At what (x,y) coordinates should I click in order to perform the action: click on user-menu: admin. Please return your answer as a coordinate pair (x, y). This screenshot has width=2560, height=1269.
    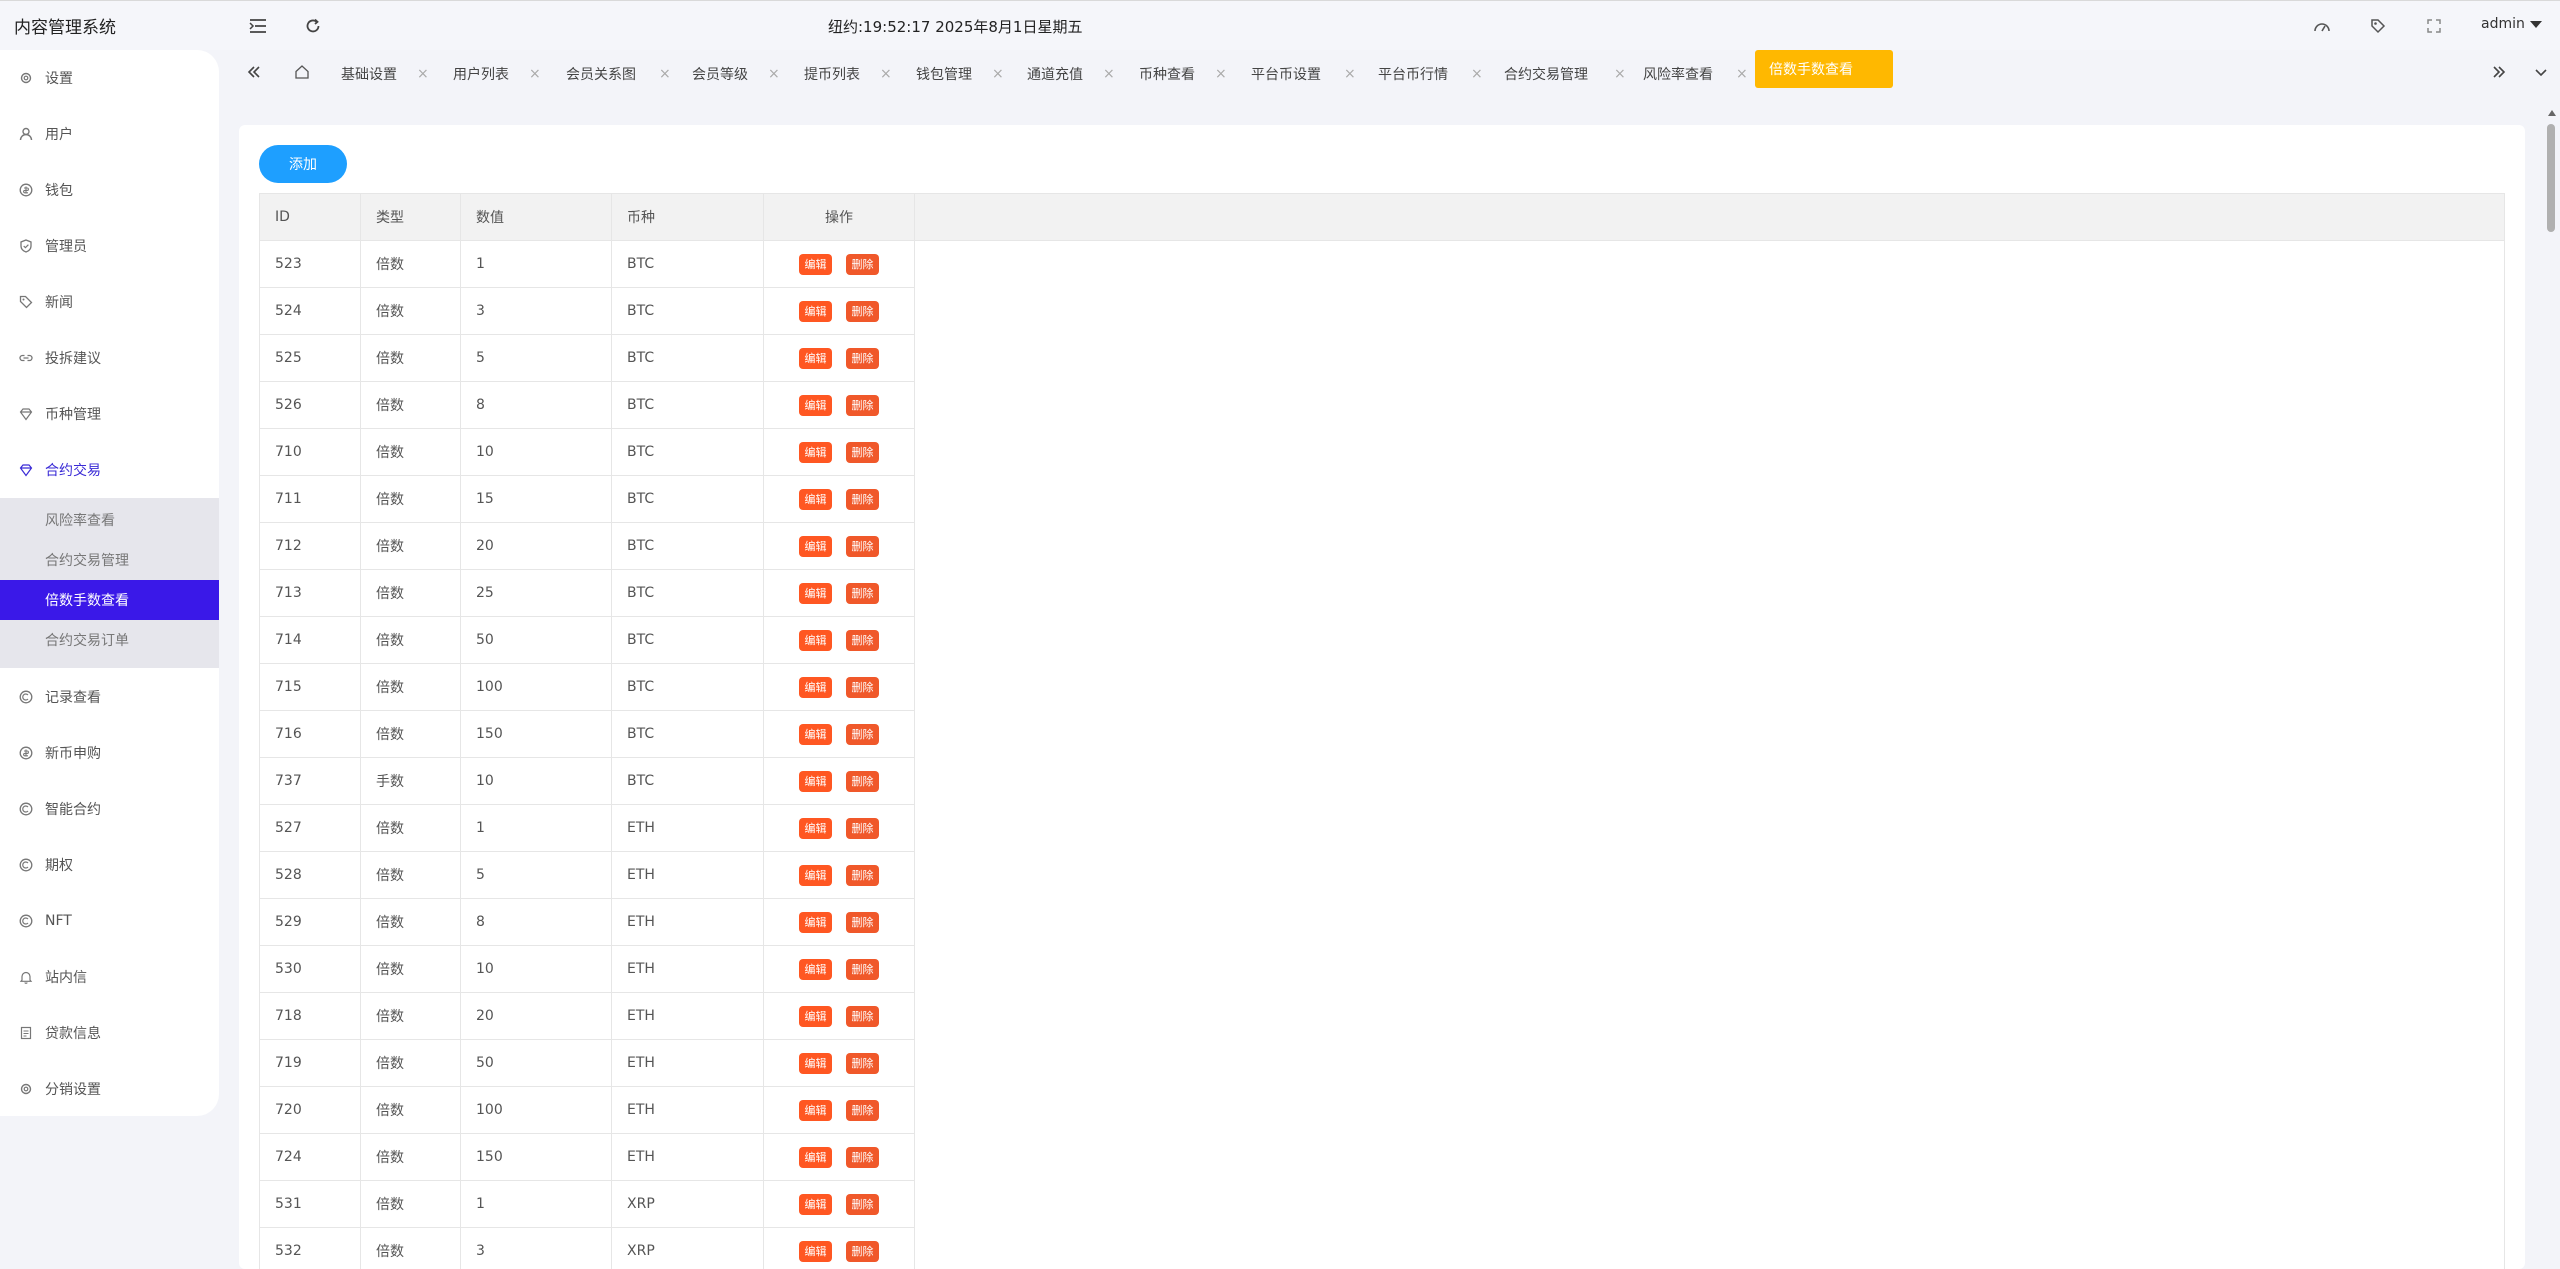
    Looking at the image, I should click on (2511, 24).